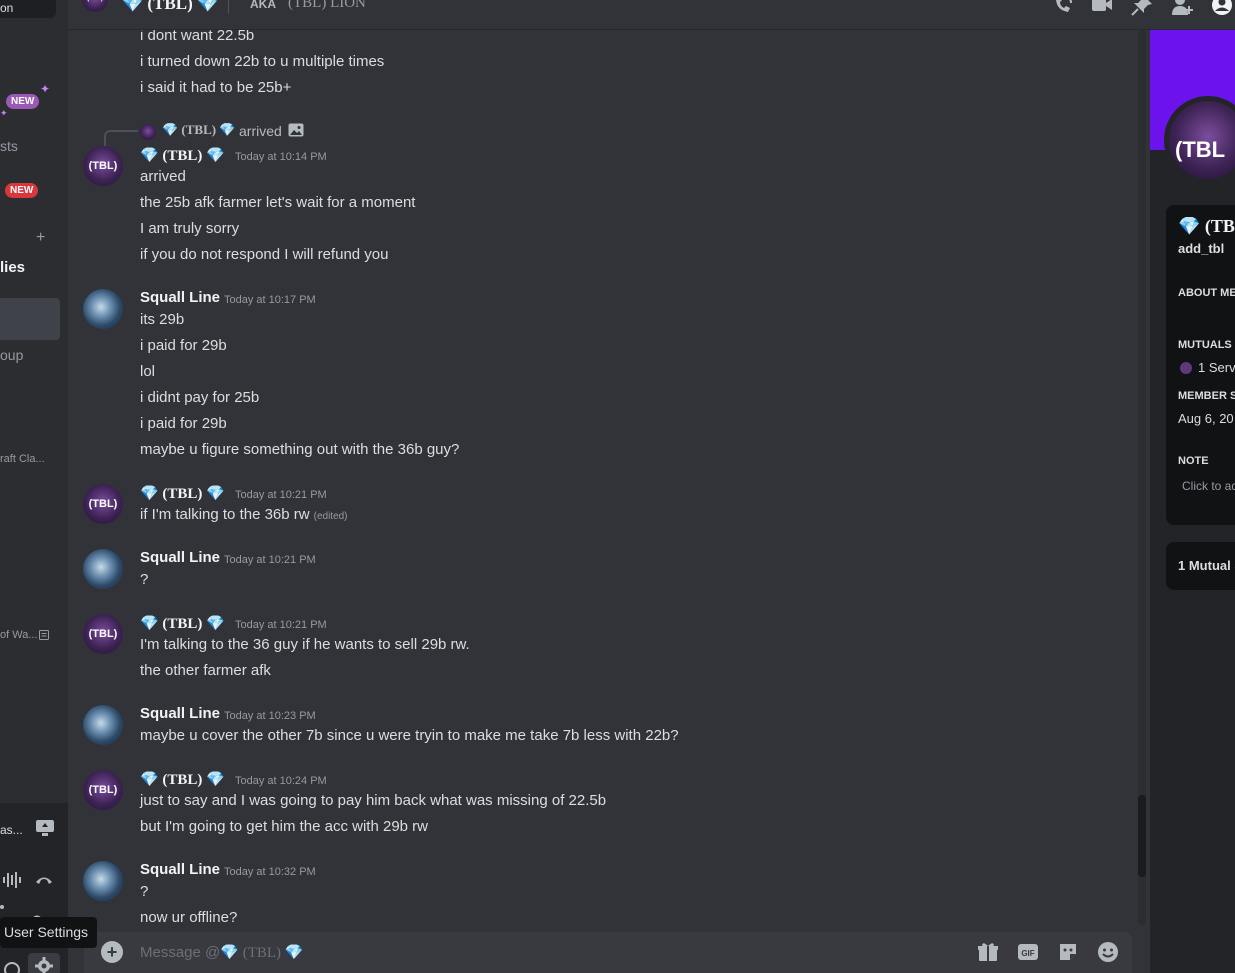 Image resolution: width=1235 pixels, height=973 pixels. Describe the element at coordinates (1142, 8) in the screenshot. I see `pinned-messages-icon` at that location.